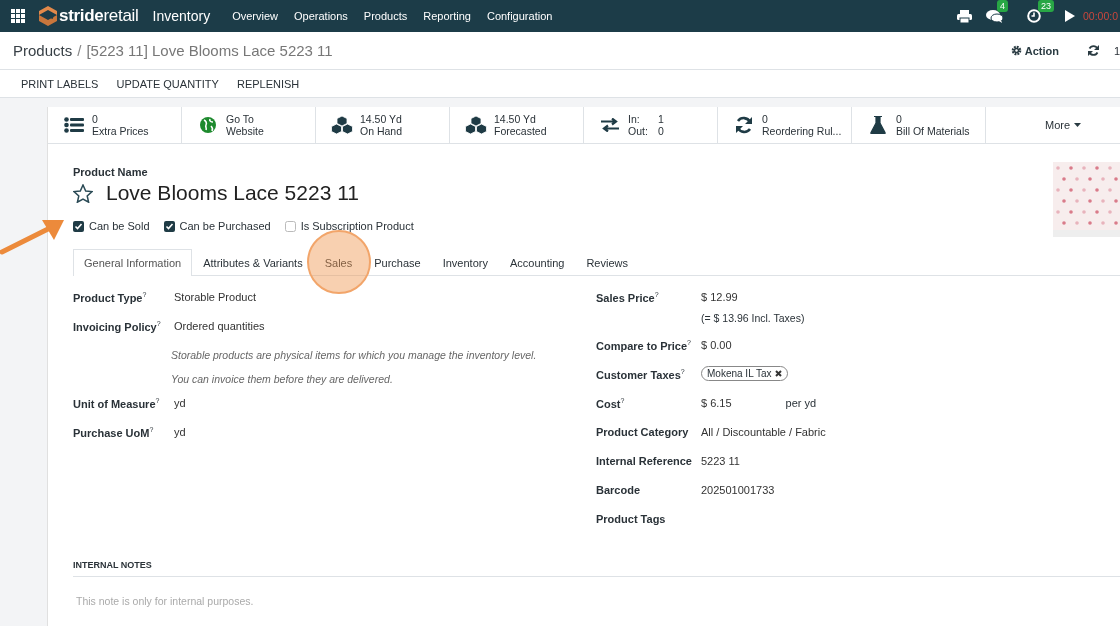 Image resolution: width=1120 pixels, height=626 pixels. What do you see at coordinates (117, 403) in the screenshot?
I see `field-label: Unit of Measure$^{?}$` at bounding box center [117, 403].